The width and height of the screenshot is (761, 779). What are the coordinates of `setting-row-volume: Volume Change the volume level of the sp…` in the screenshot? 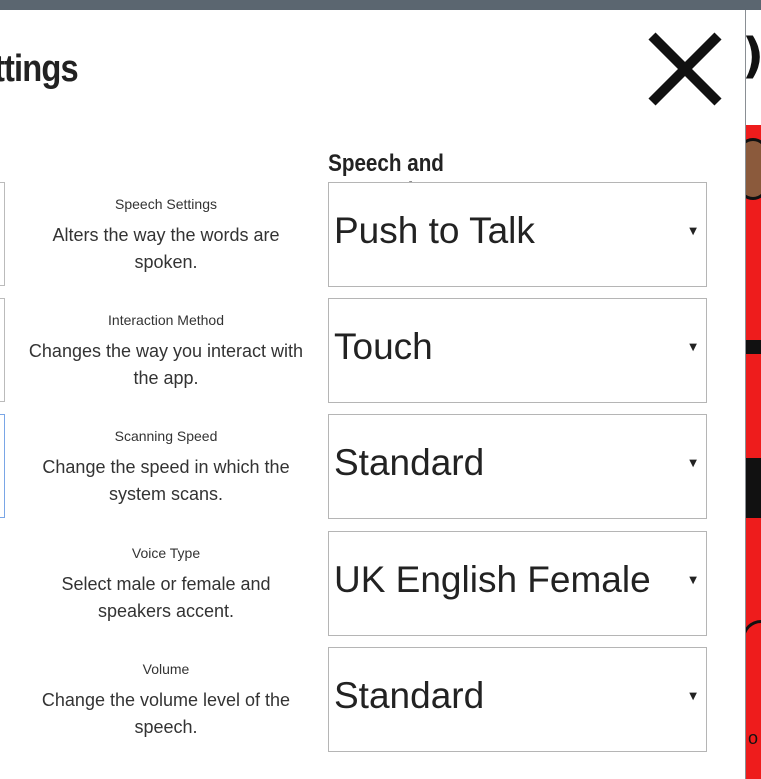 It's located at (373, 700).